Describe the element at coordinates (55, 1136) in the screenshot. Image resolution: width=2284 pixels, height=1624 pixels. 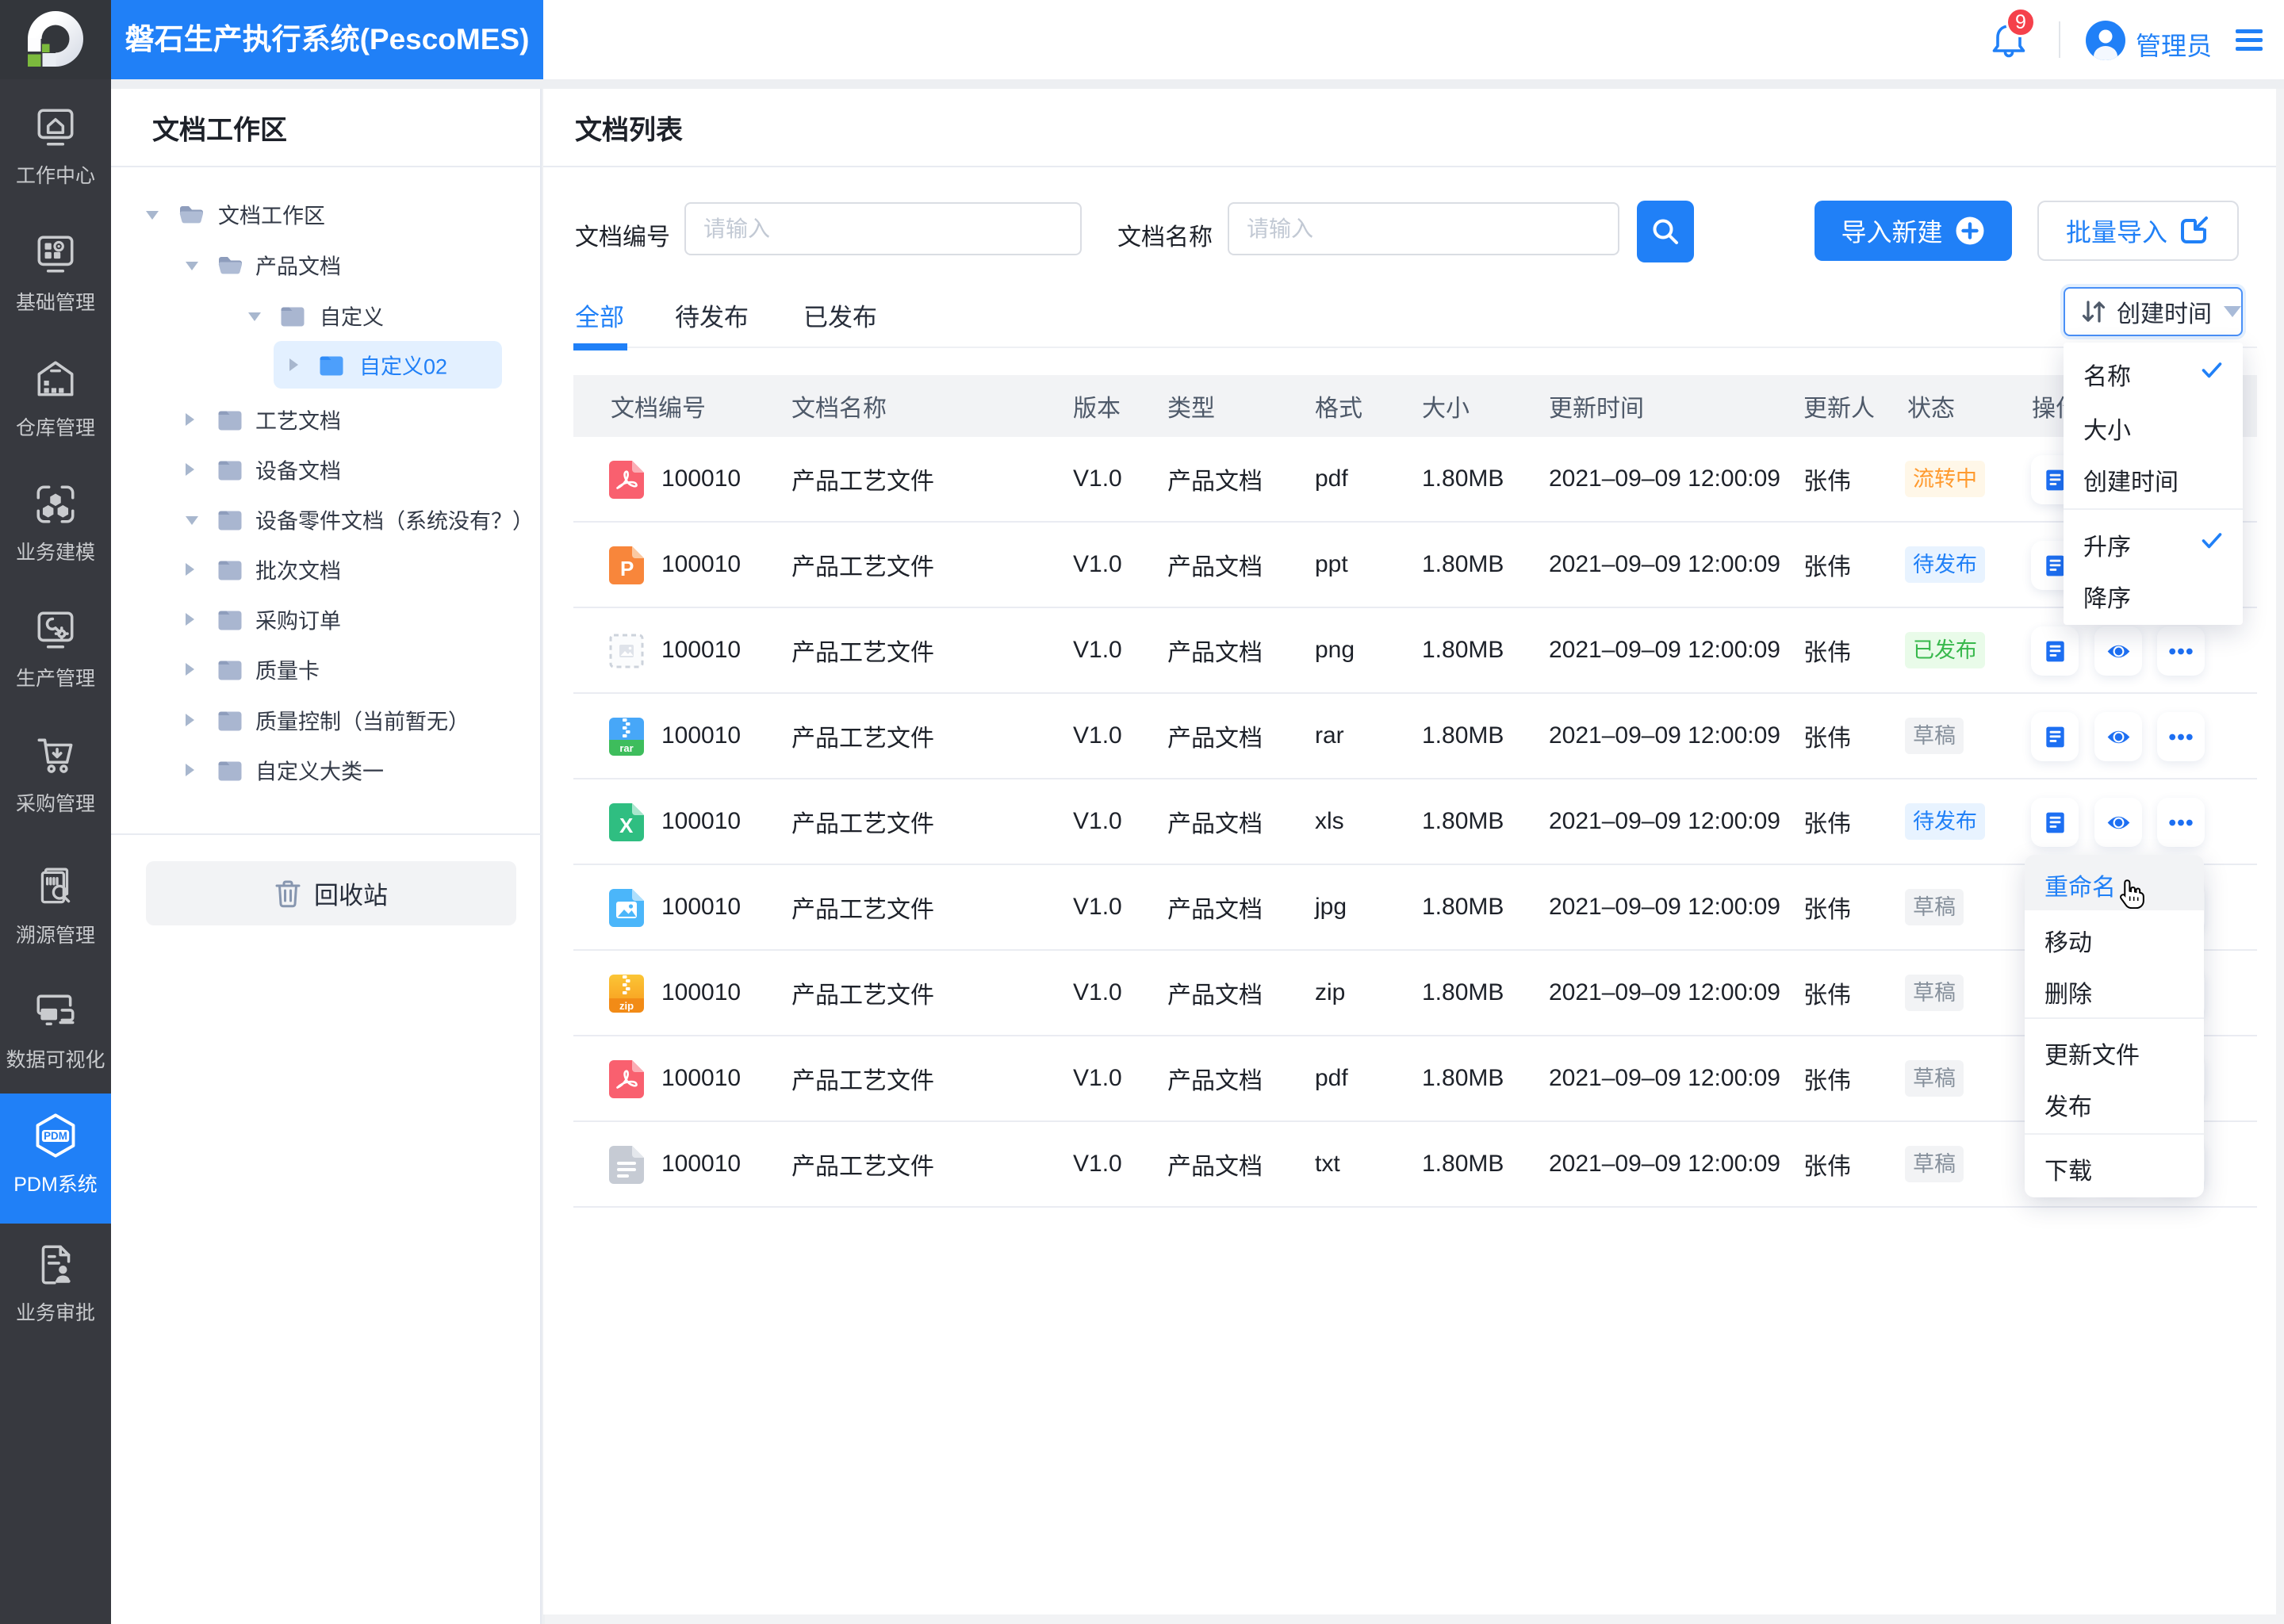
I see `svg-text: PDM` at that location.